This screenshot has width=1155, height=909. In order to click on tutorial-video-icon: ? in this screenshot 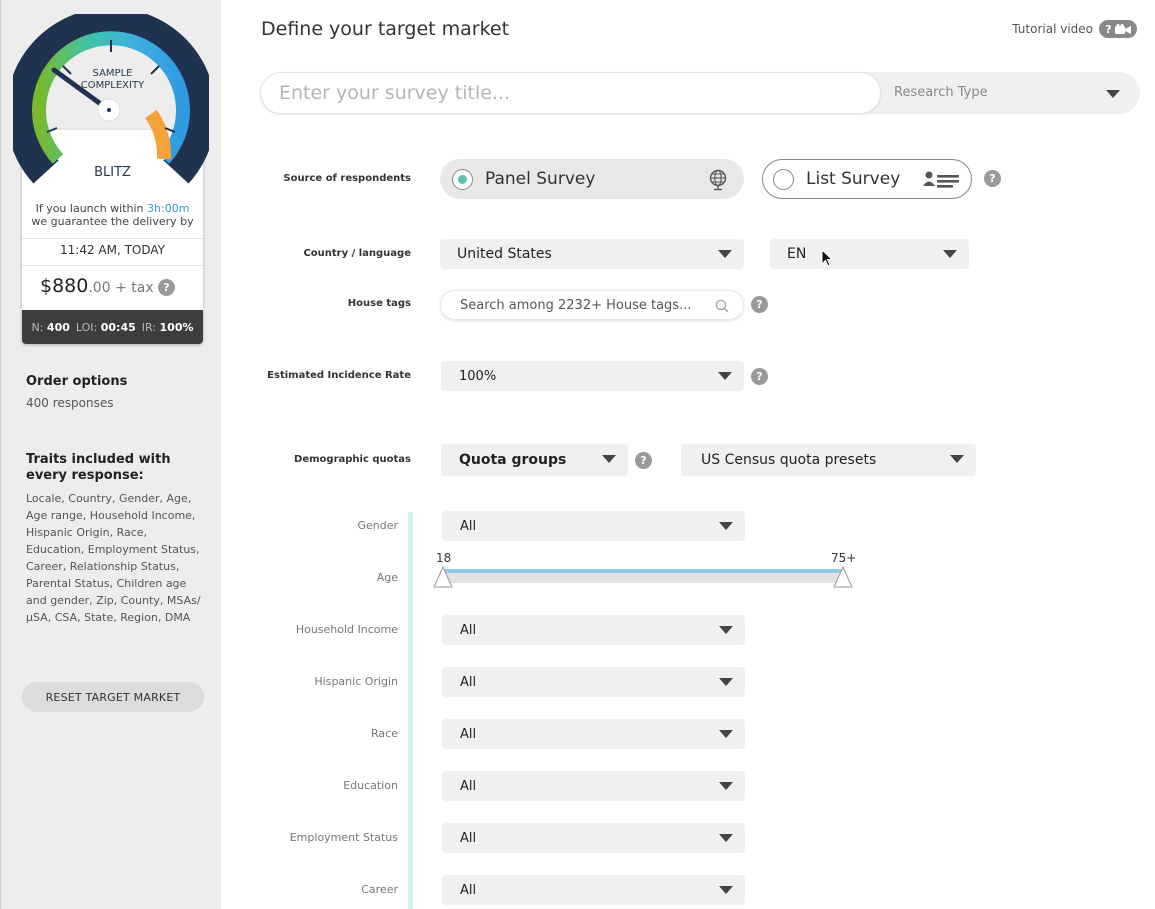, I will do `click(1118, 29)`.